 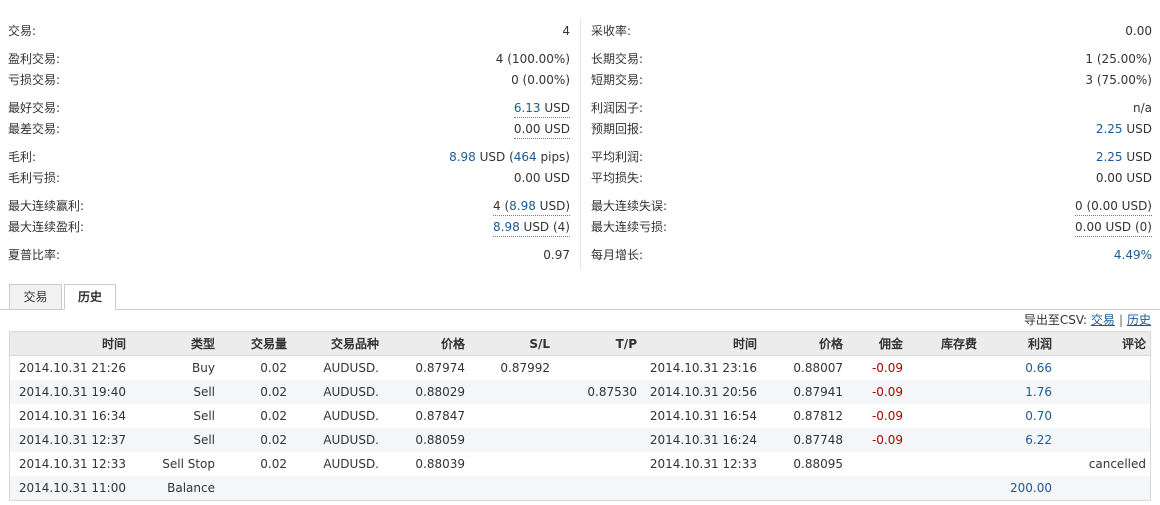 What do you see at coordinates (871, 108) in the screenshot?
I see `stat-profit-factor: 利润因子: n/a` at bounding box center [871, 108].